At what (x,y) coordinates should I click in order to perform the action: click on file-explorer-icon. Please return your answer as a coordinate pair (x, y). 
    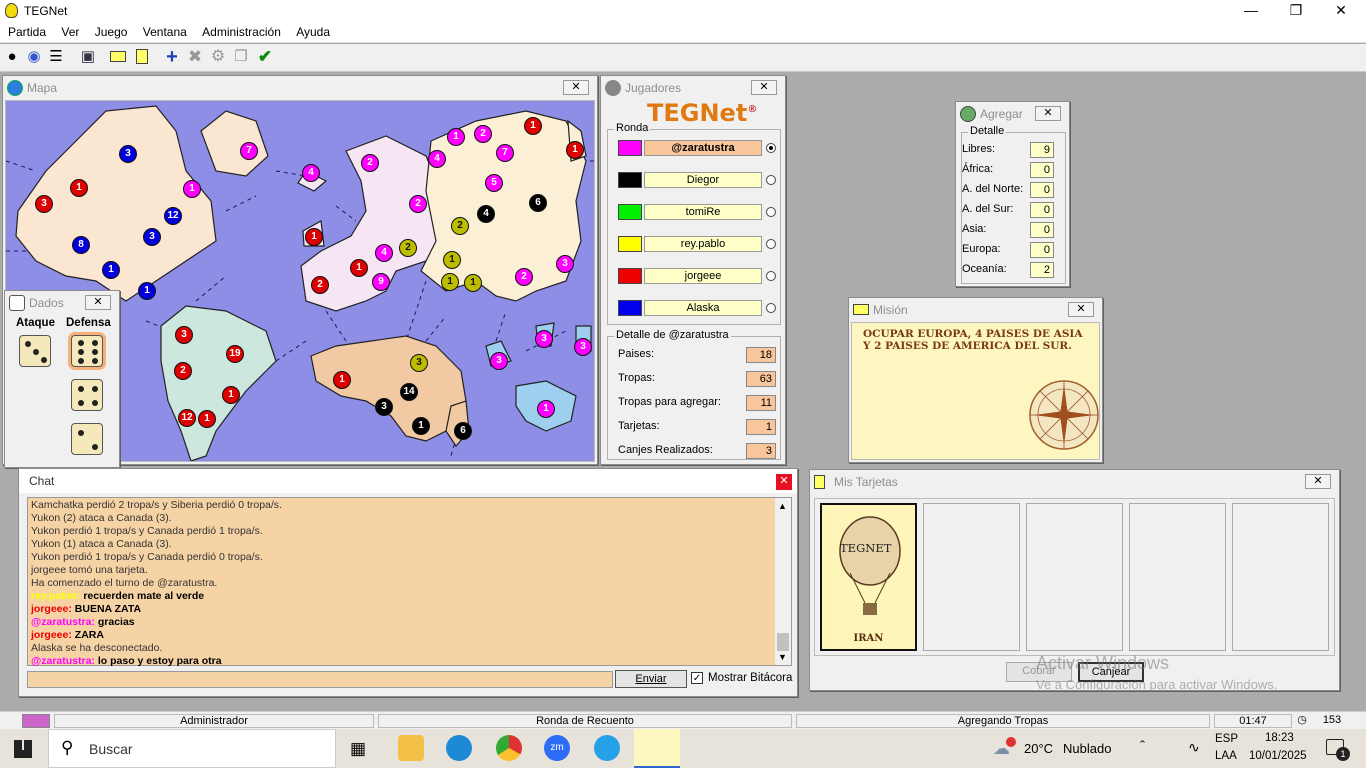
    Looking at the image, I should click on (411, 748).